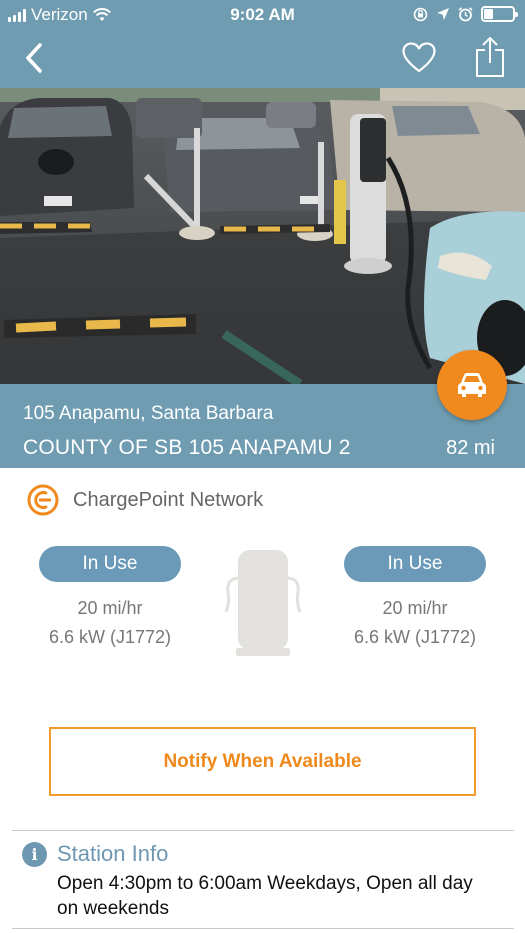 The image size is (525, 933). What do you see at coordinates (34, 854) in the screenshot?
I see `info-icon: i` at bounding box center [34, 854].